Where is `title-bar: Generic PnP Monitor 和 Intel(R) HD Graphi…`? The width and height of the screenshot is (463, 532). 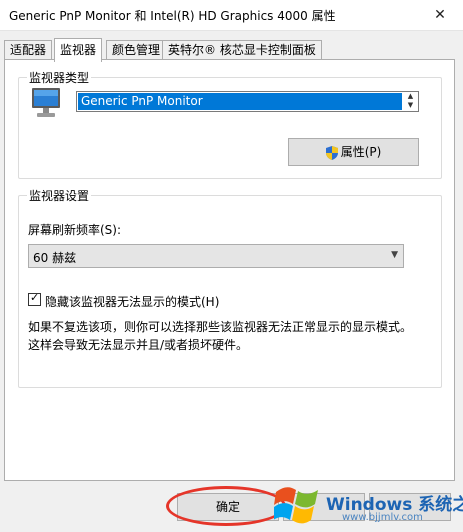 title-bar: Generic PnP Monitor 和 Intel(R) HD Graphi… is located at coordinates (231, 15).